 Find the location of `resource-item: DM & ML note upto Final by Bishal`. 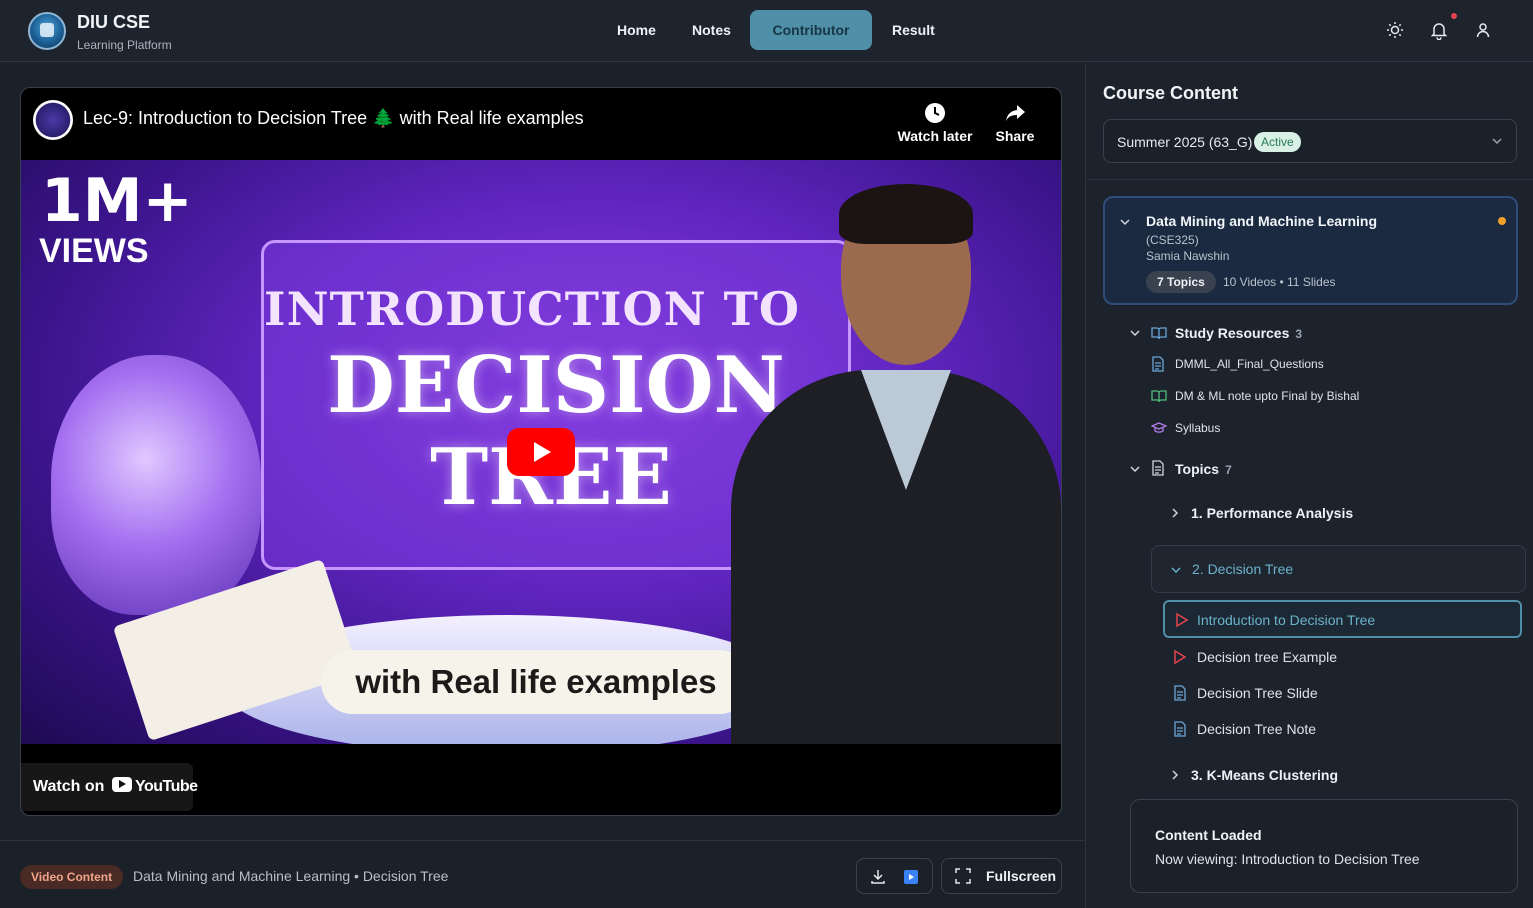

resource-item: DM & ML note upto Final by Bishal is located at coordinates (1331, 396).